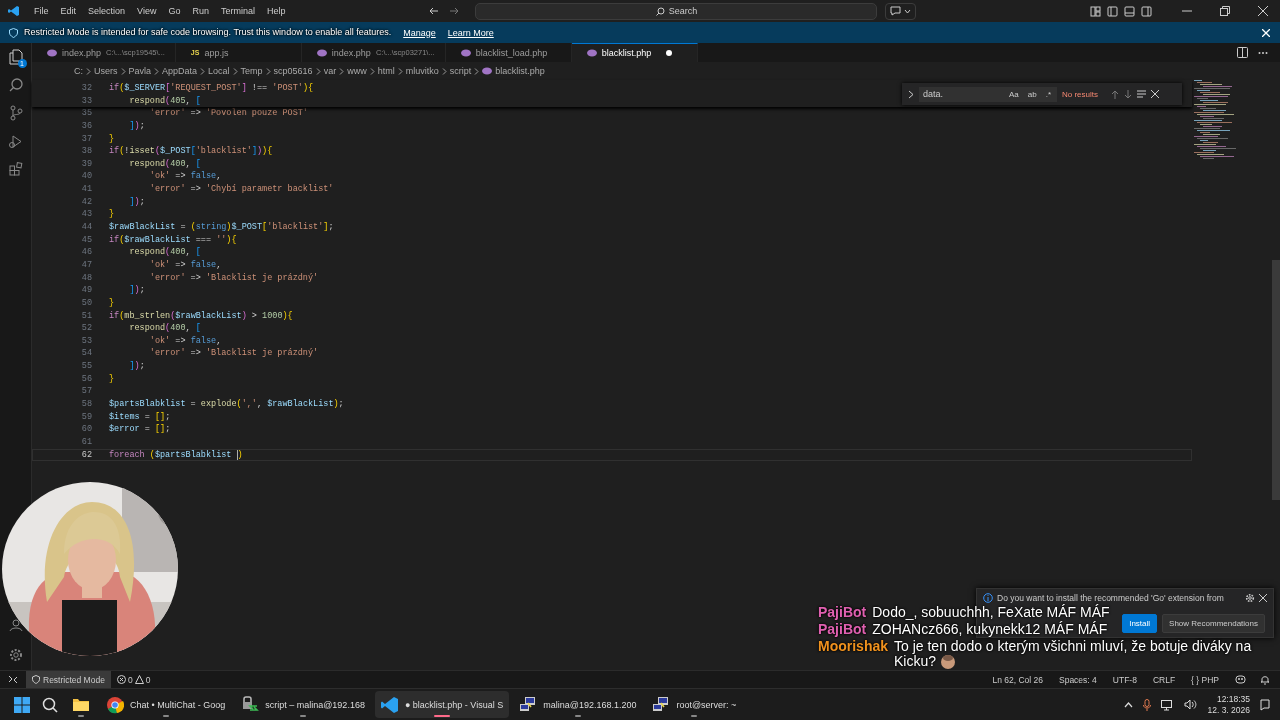  I want to click on breadcrumb-item: AppData, so click(180, 71).